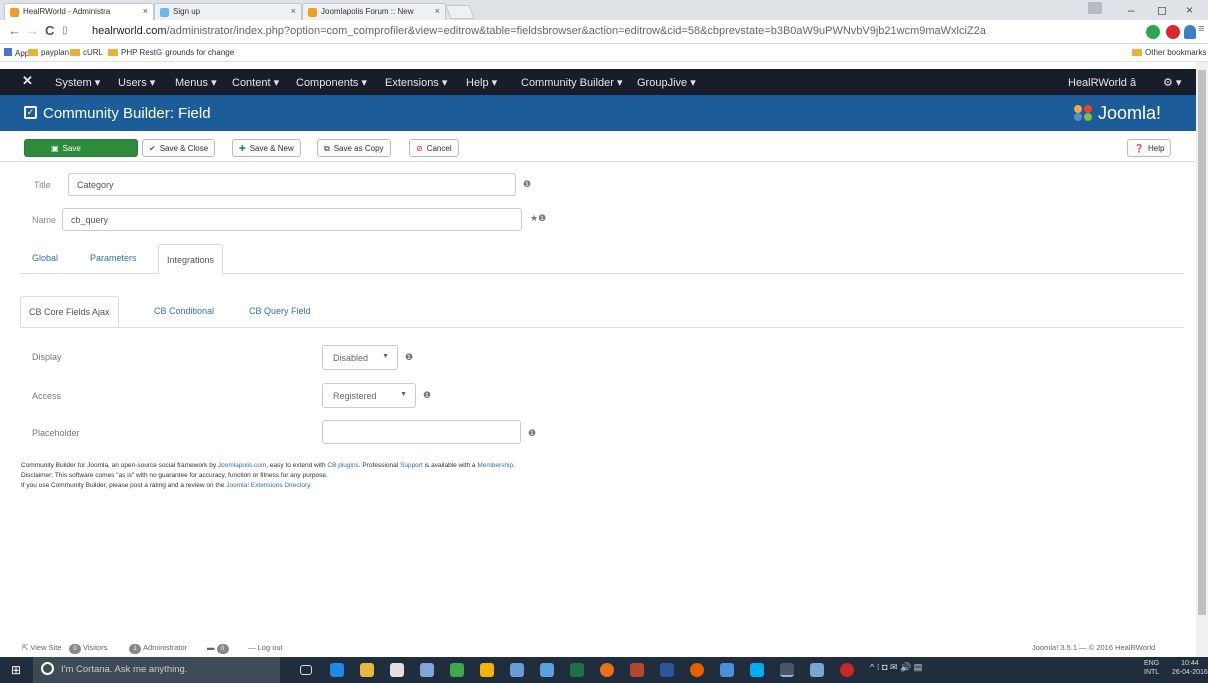 The height and width of the screenshot is (683, 1208). What do you see at coordinates (152, 148) in the screenshot?
I see `check-icon: ✔` at bounding box center [152, 148].